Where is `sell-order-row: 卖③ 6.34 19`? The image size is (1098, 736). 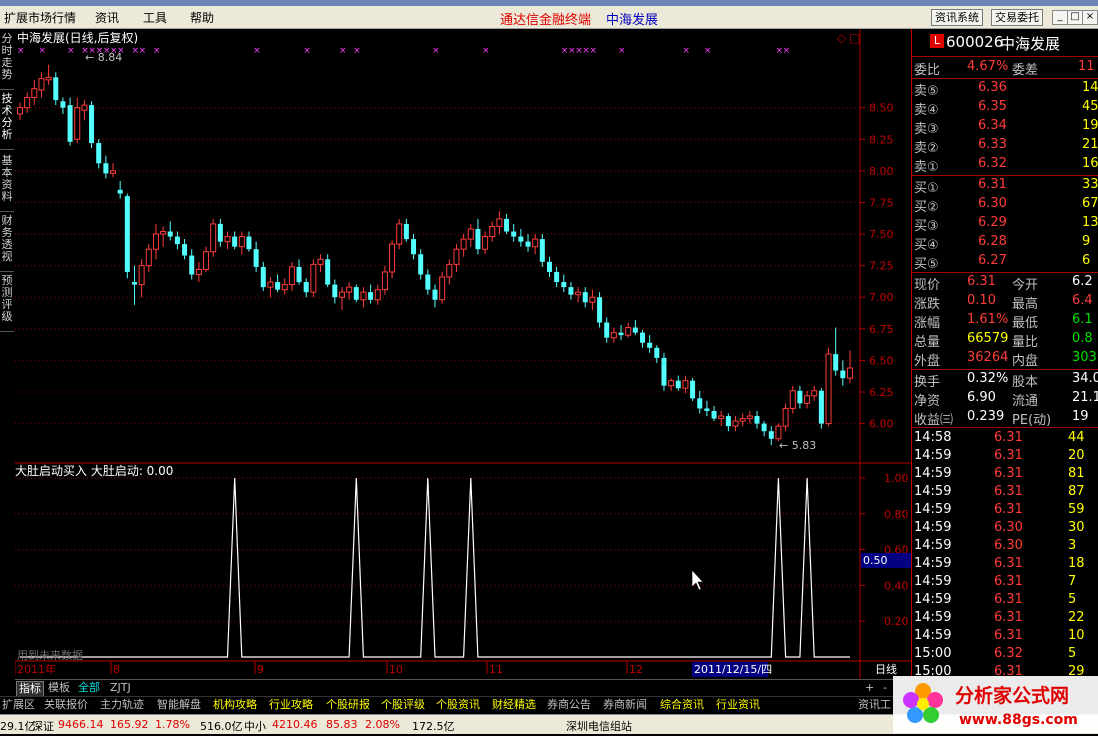 sell-order-row: 卖③ 6.34 19 is located at coordinates (1006, 127).